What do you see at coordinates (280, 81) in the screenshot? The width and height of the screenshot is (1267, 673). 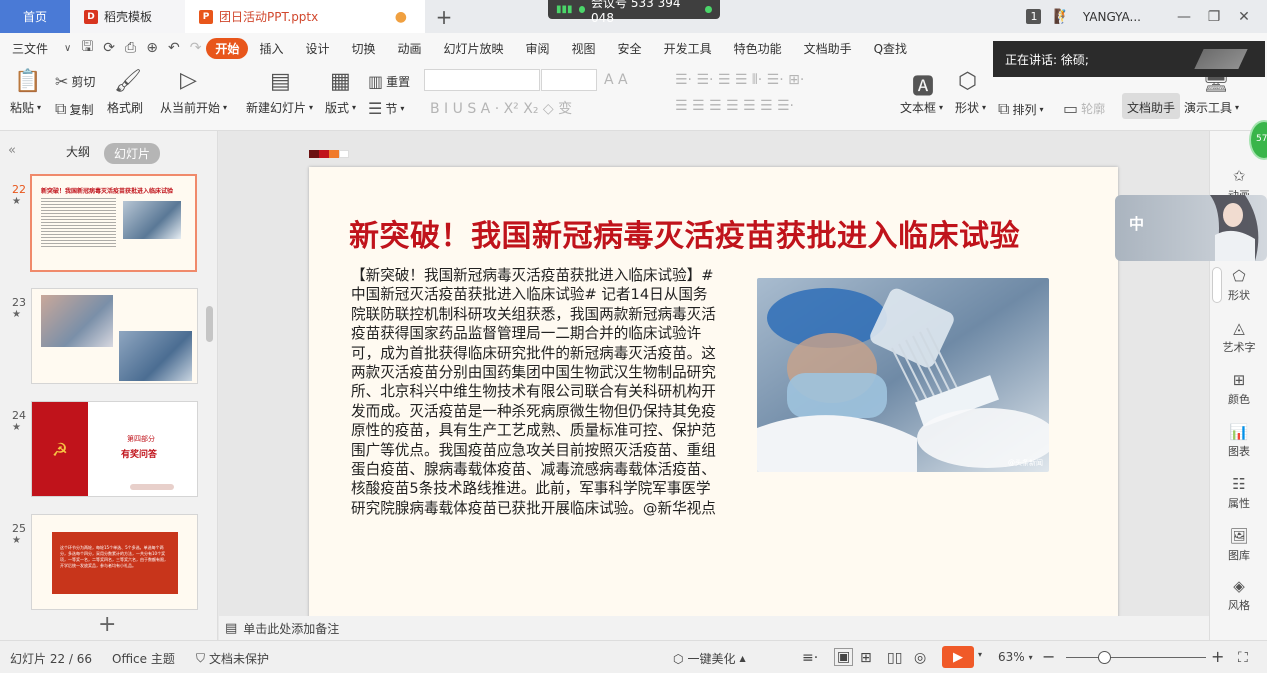 I see `new-slide-icon: ▤` at bounding box center [280, 81].